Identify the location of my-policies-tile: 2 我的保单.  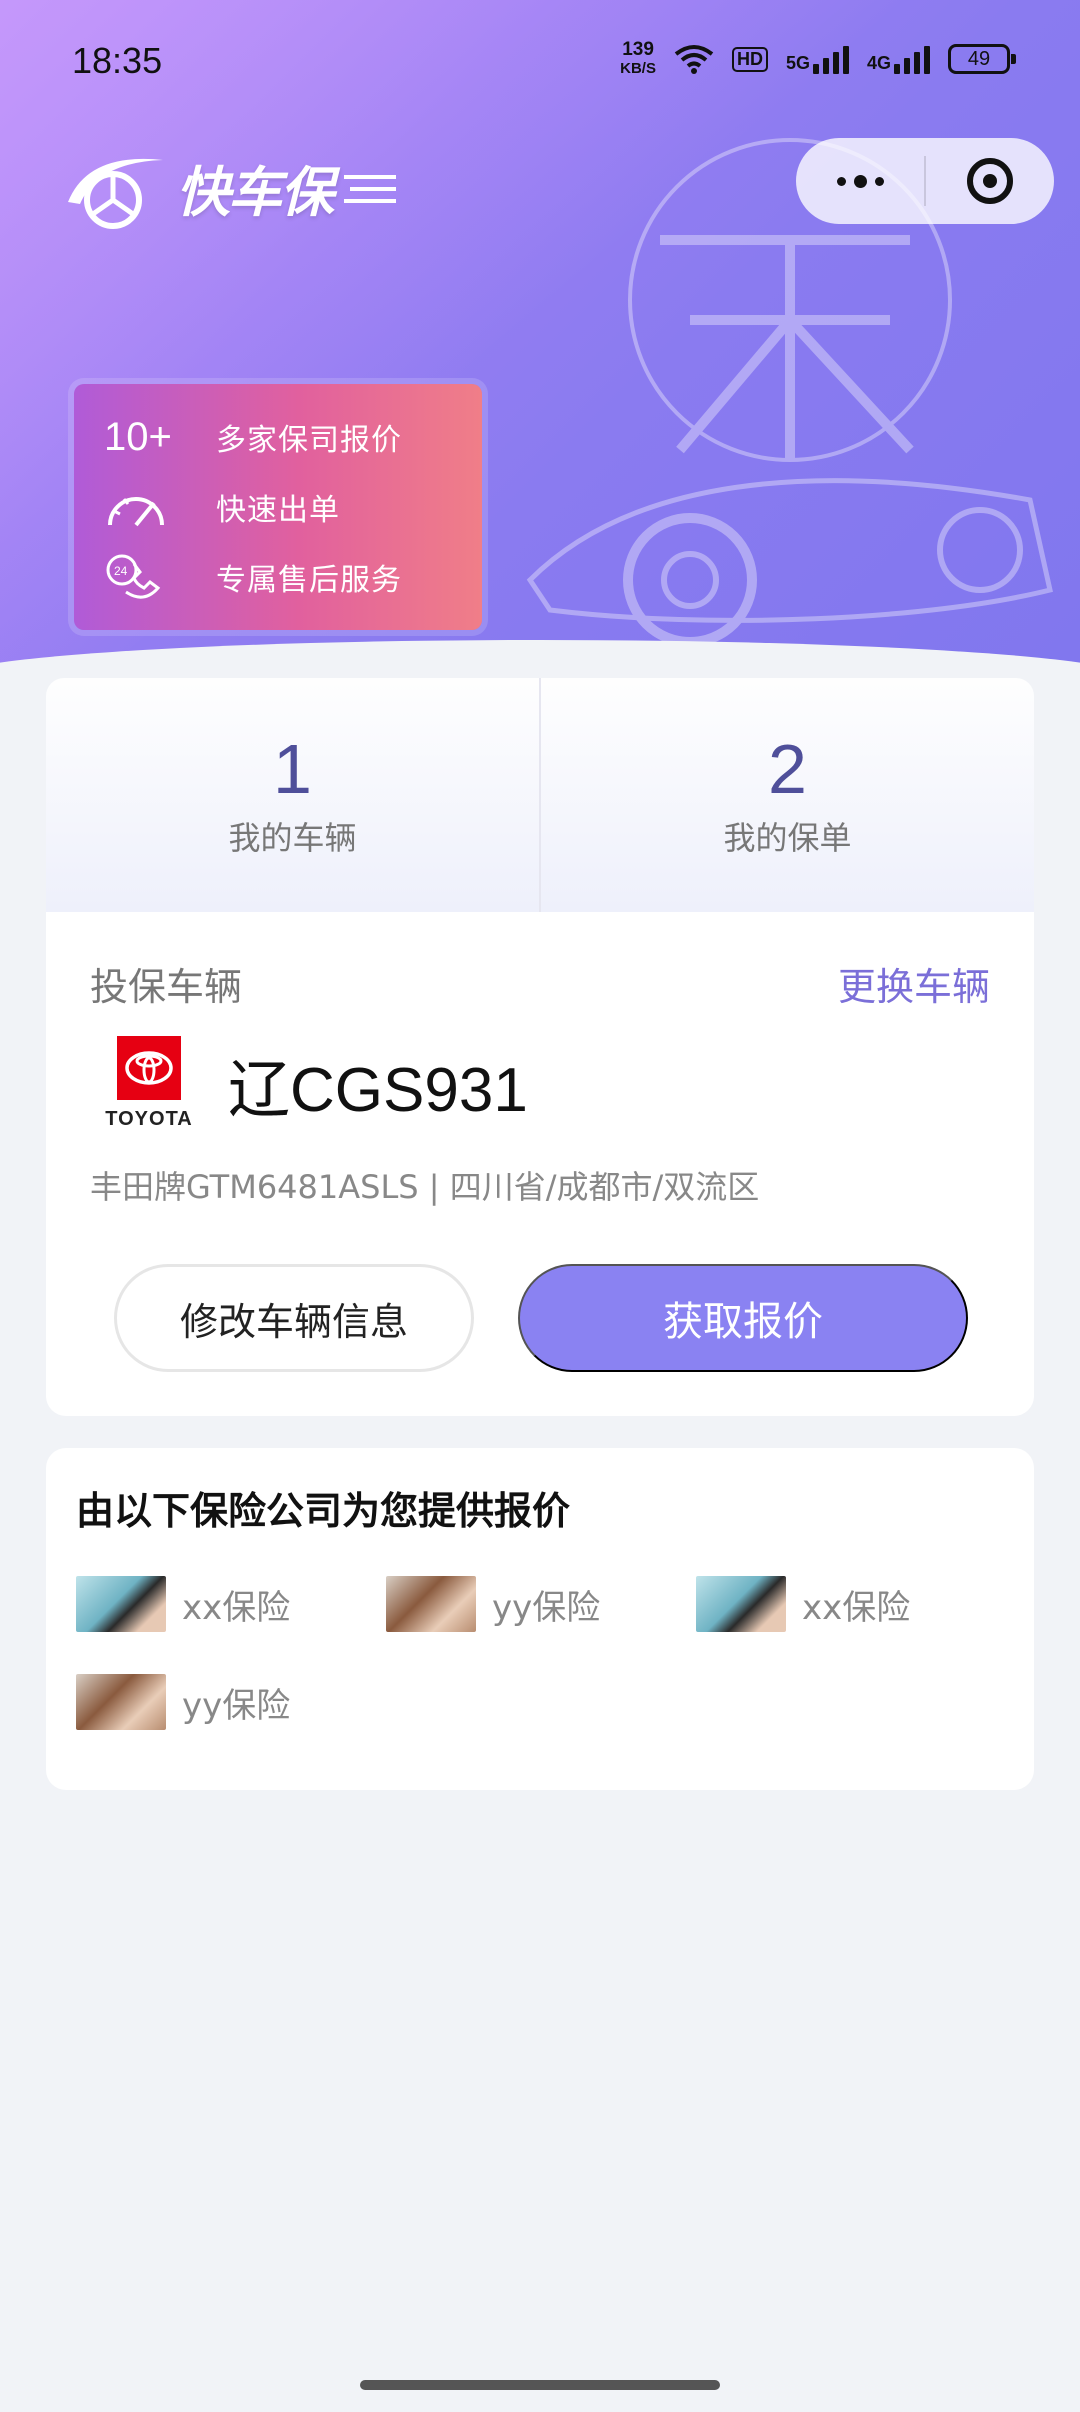
(787, 795).